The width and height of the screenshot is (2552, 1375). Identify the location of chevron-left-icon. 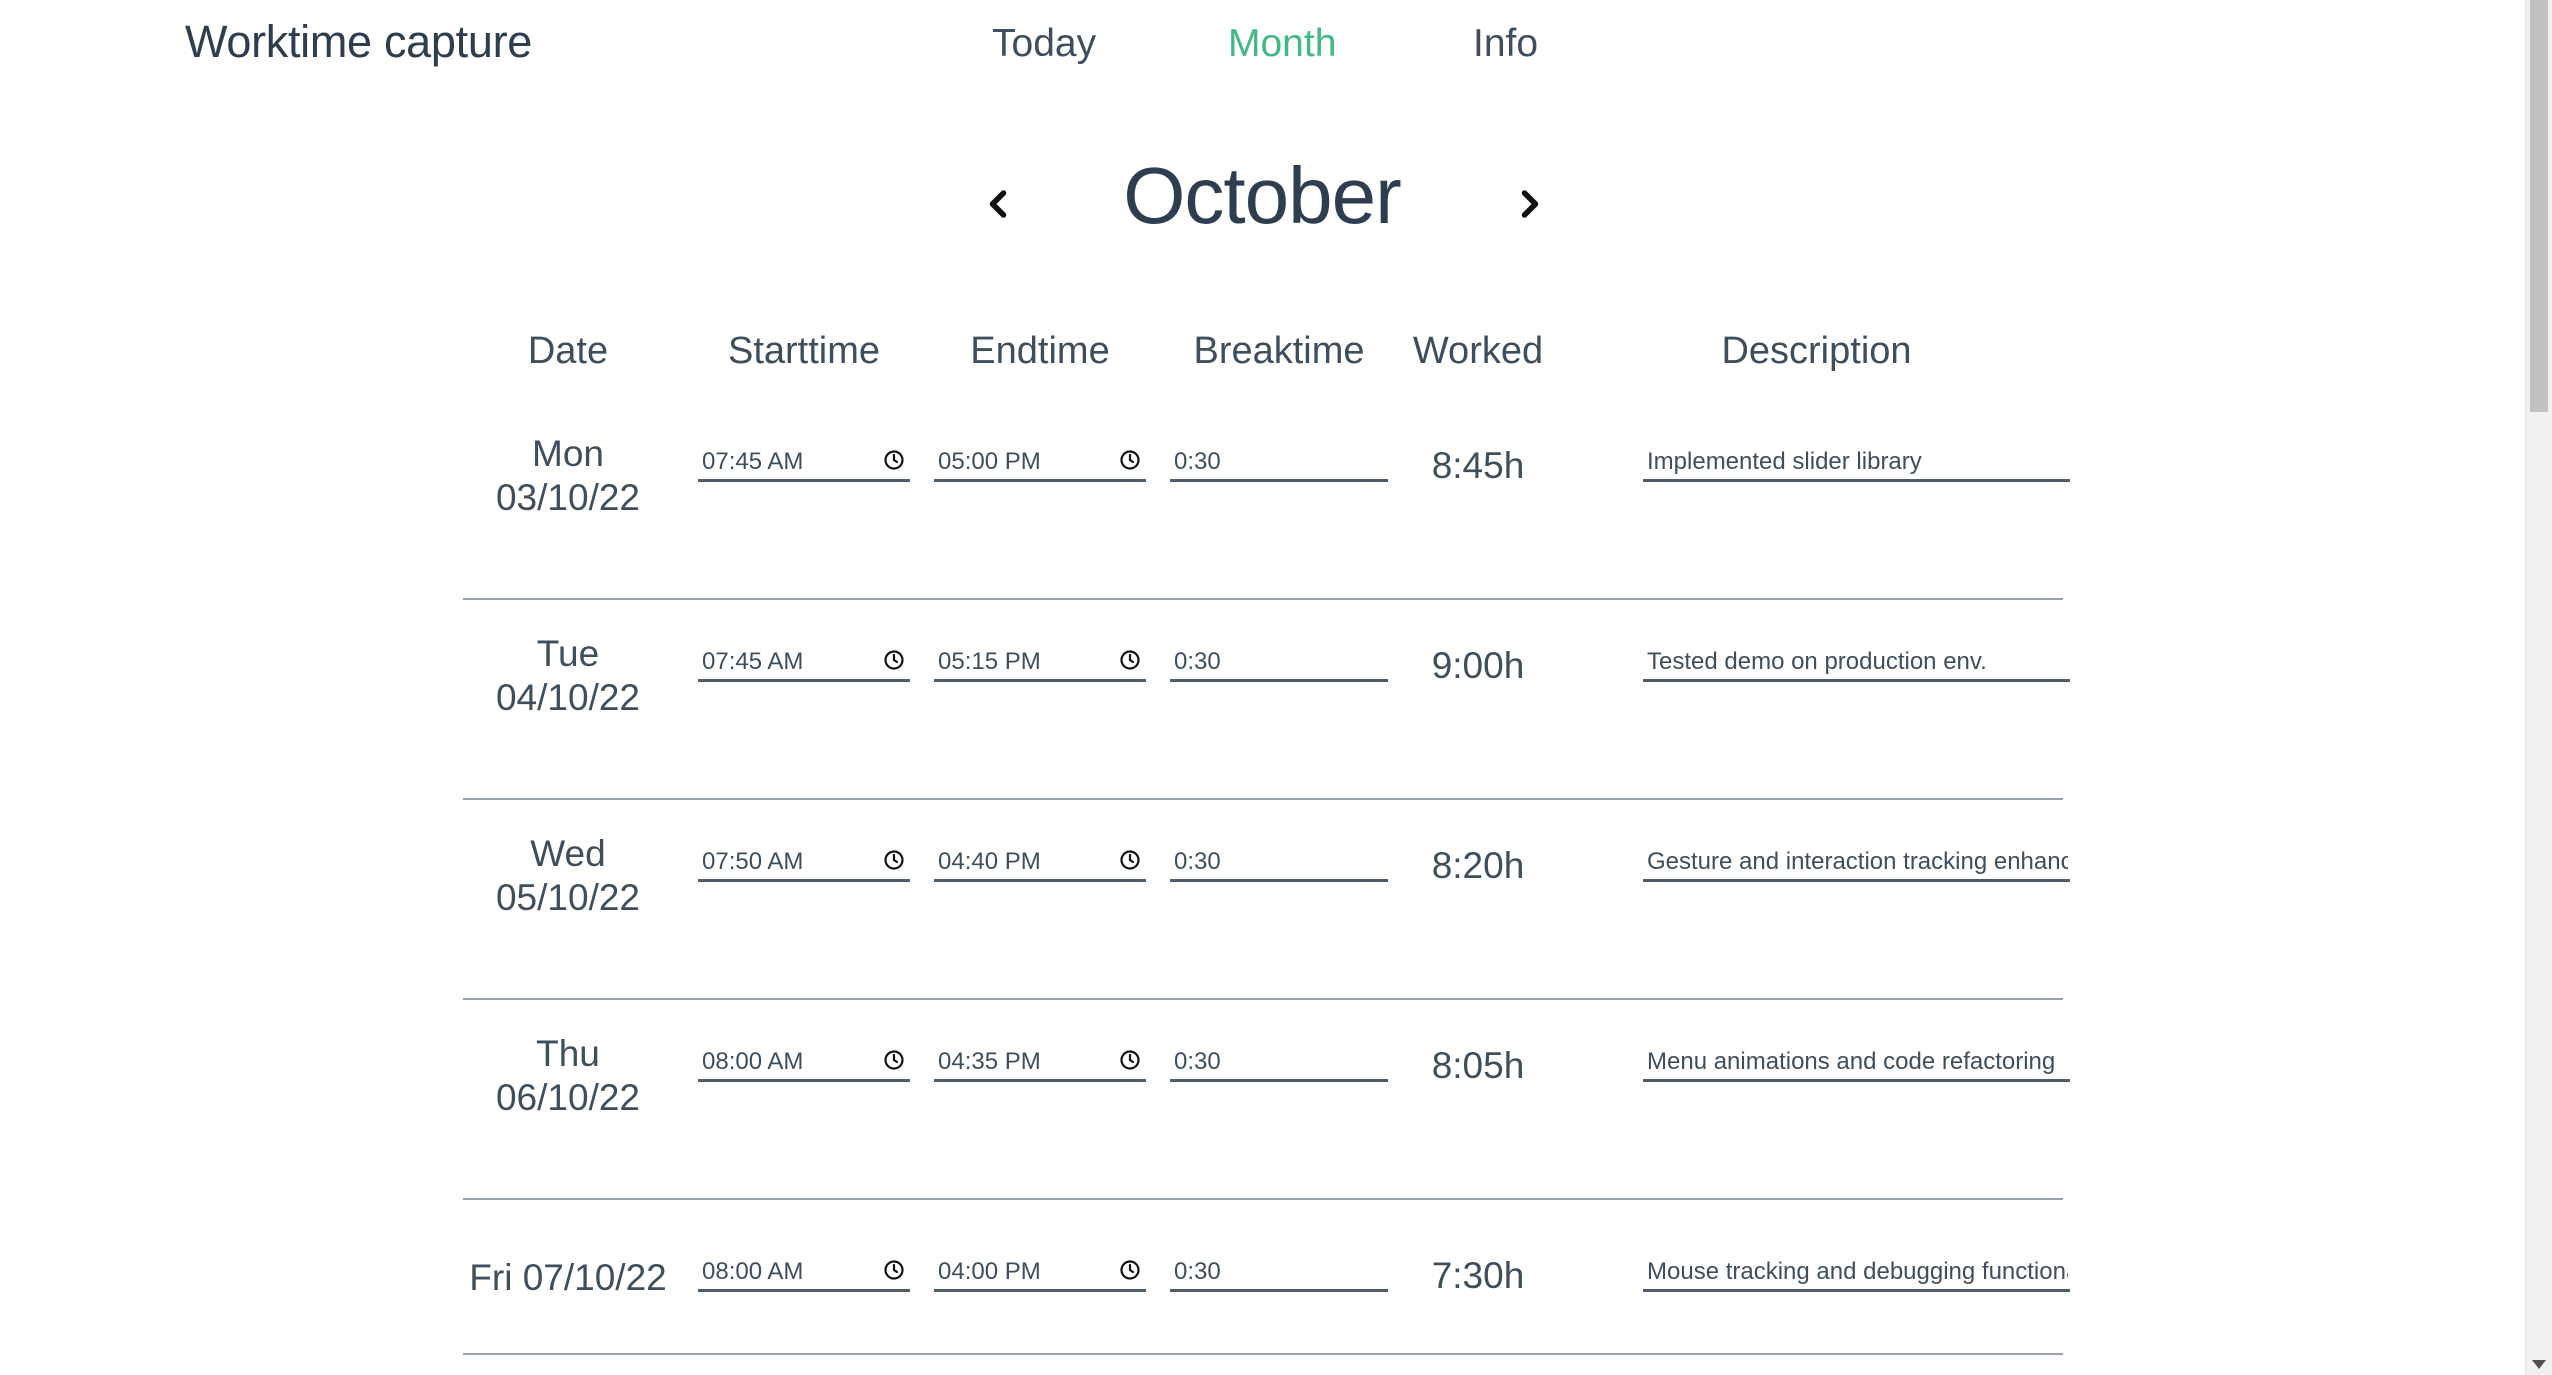
(998, 204).